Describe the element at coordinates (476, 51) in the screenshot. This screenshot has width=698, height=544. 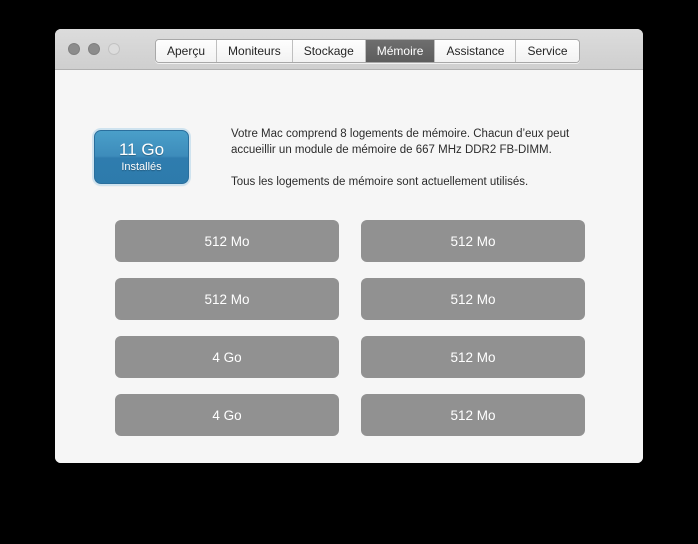
I see `tab-assistance: Assistance` at that location.